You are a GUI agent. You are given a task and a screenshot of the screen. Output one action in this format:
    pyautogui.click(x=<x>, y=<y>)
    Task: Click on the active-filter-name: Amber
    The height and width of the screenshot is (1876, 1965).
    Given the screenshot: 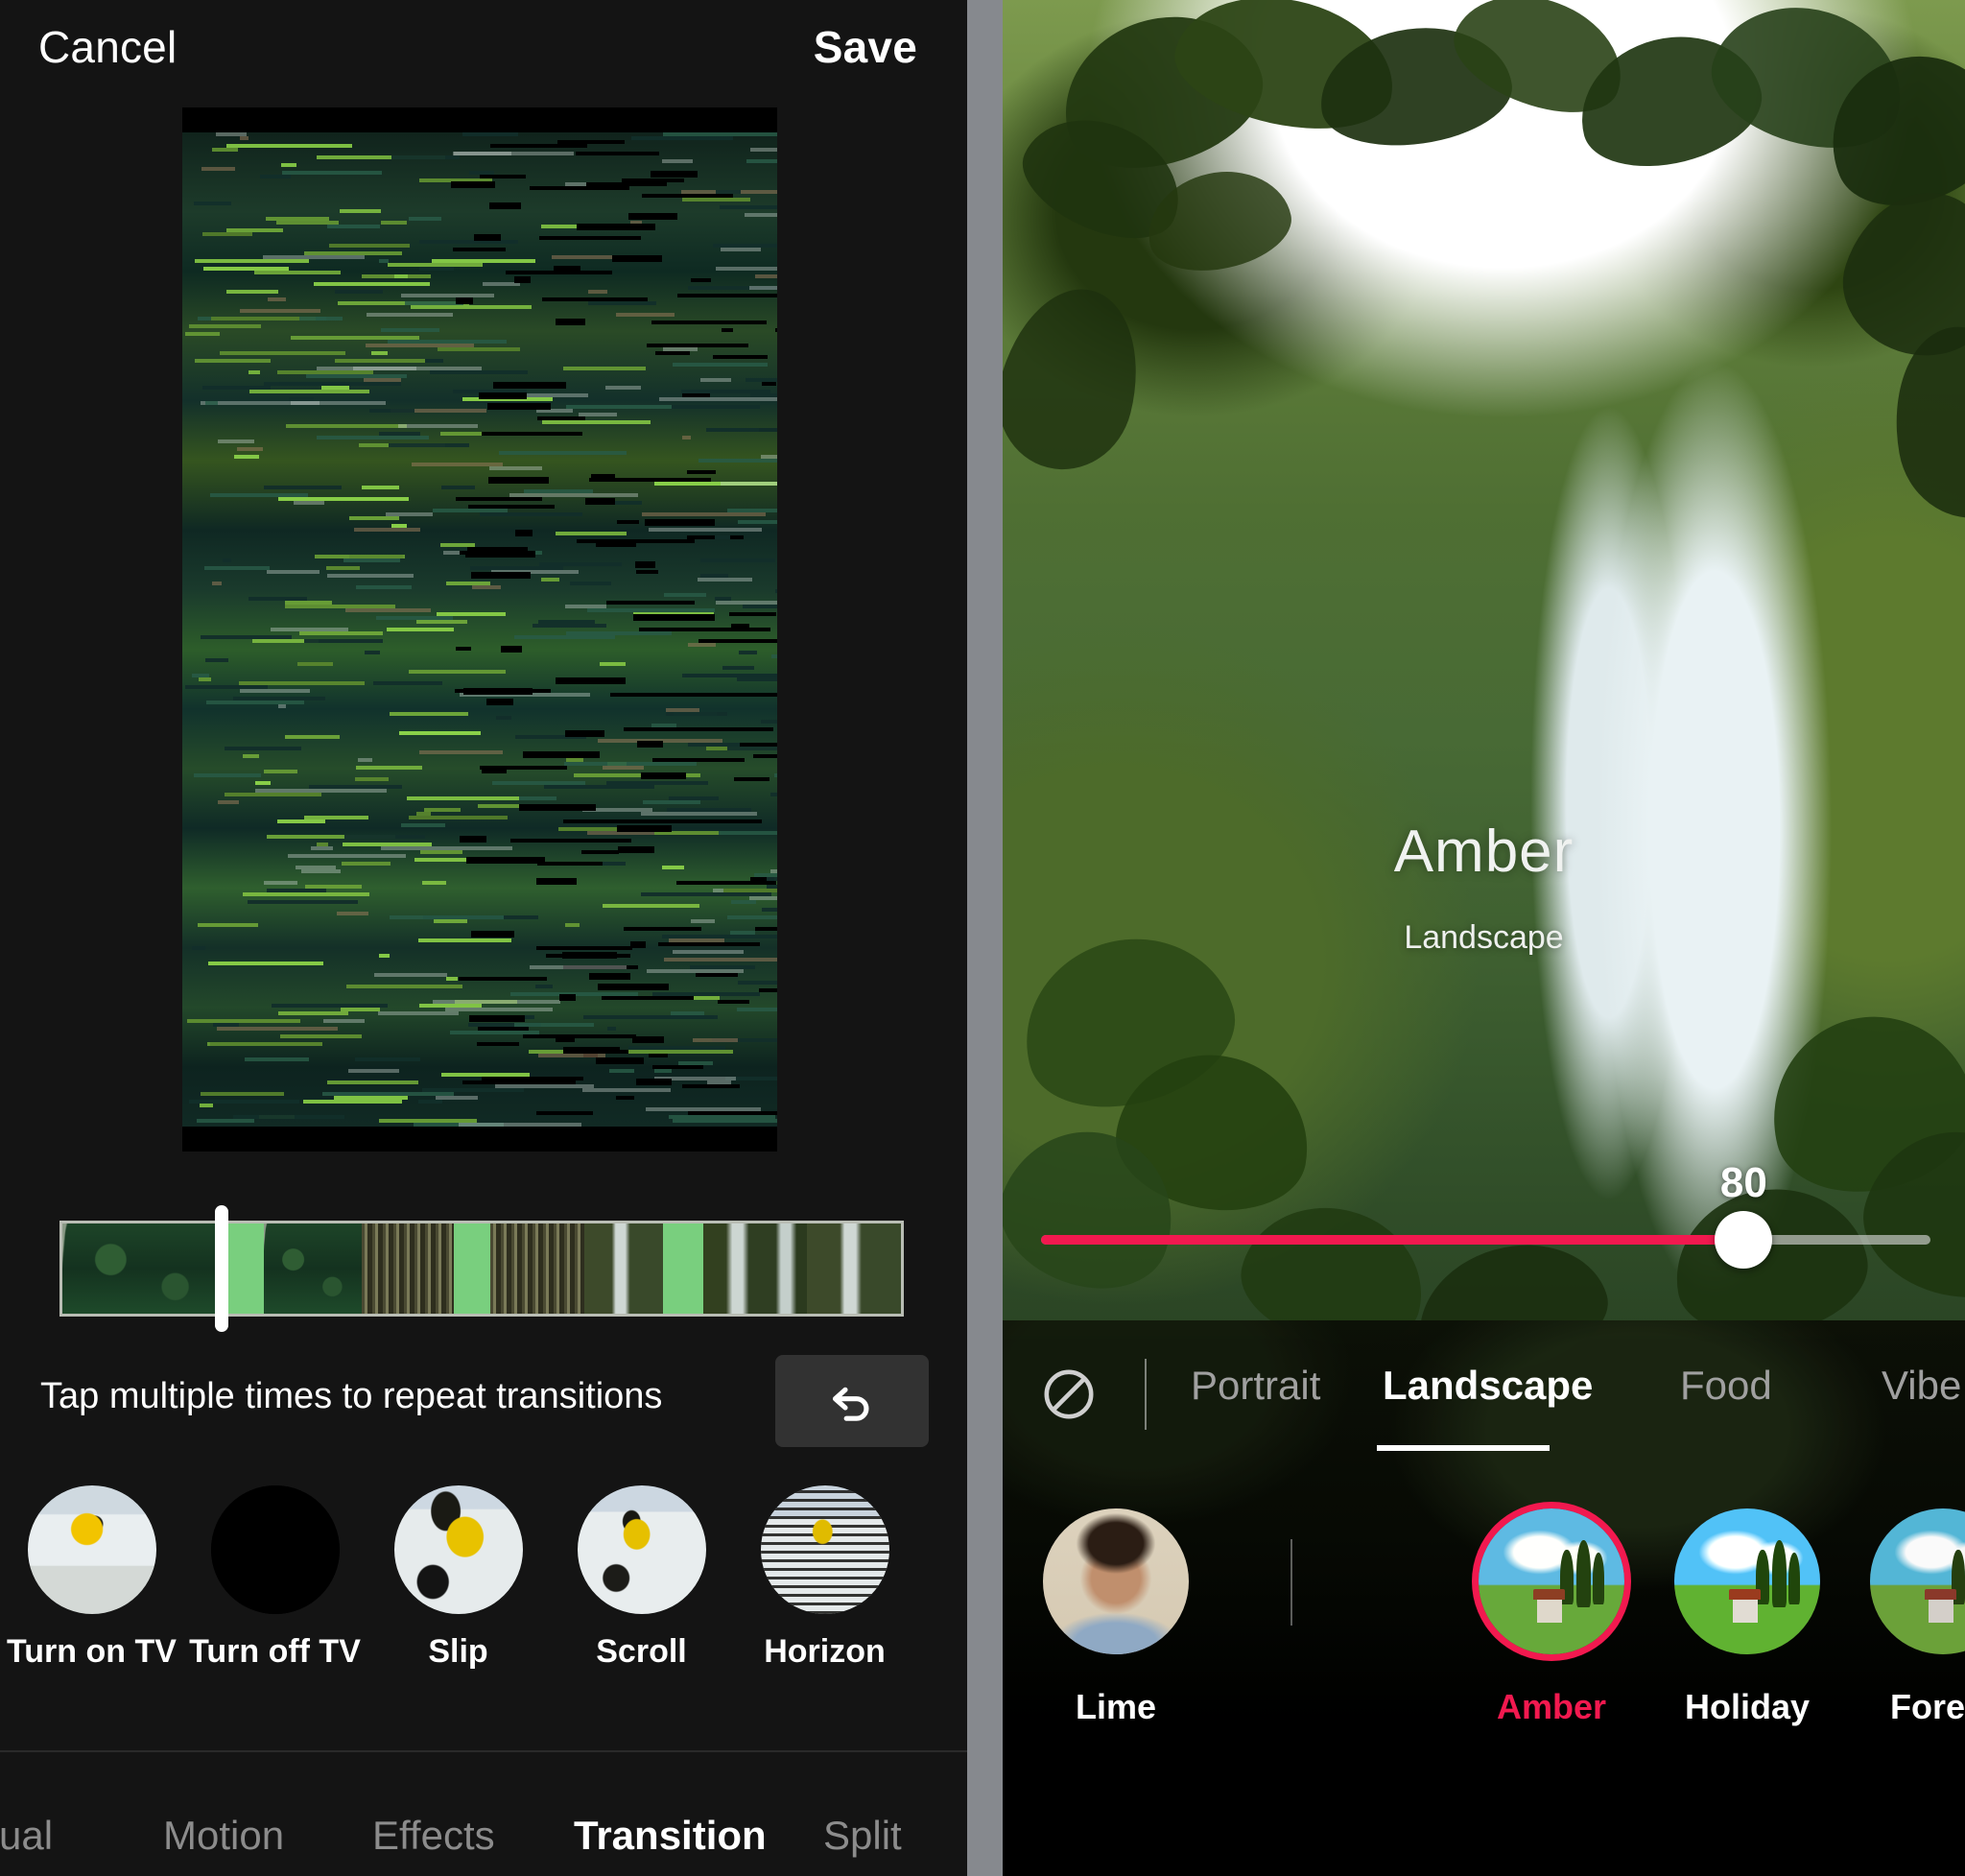 What is the action you would take?
    pyautogui.click(x=1483, y=852)
    